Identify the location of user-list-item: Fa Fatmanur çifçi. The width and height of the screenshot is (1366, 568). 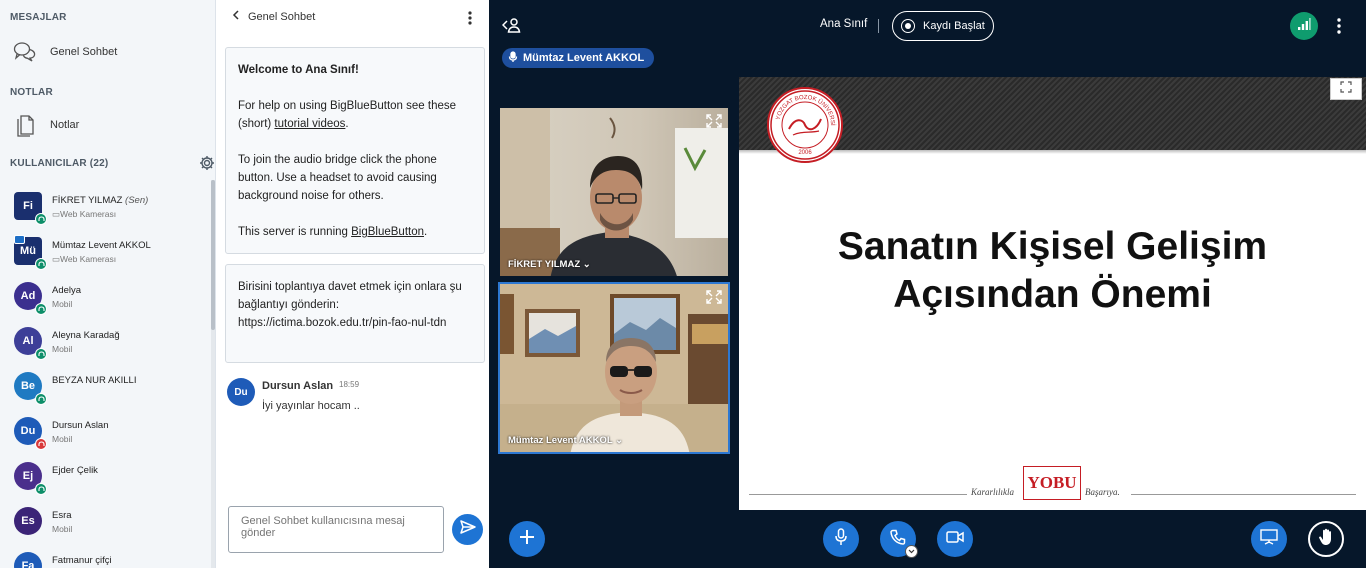
(105, 557).